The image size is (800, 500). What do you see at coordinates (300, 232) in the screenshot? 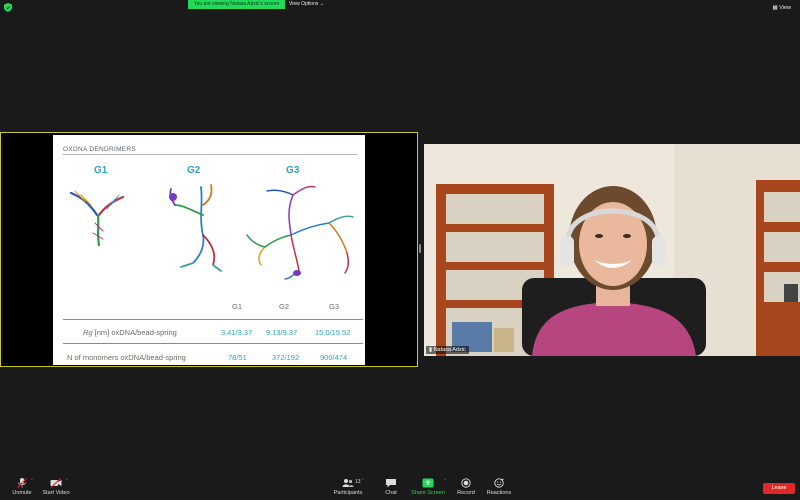
I see `dendrimer-g3-image` at bounding box center [300, 232].